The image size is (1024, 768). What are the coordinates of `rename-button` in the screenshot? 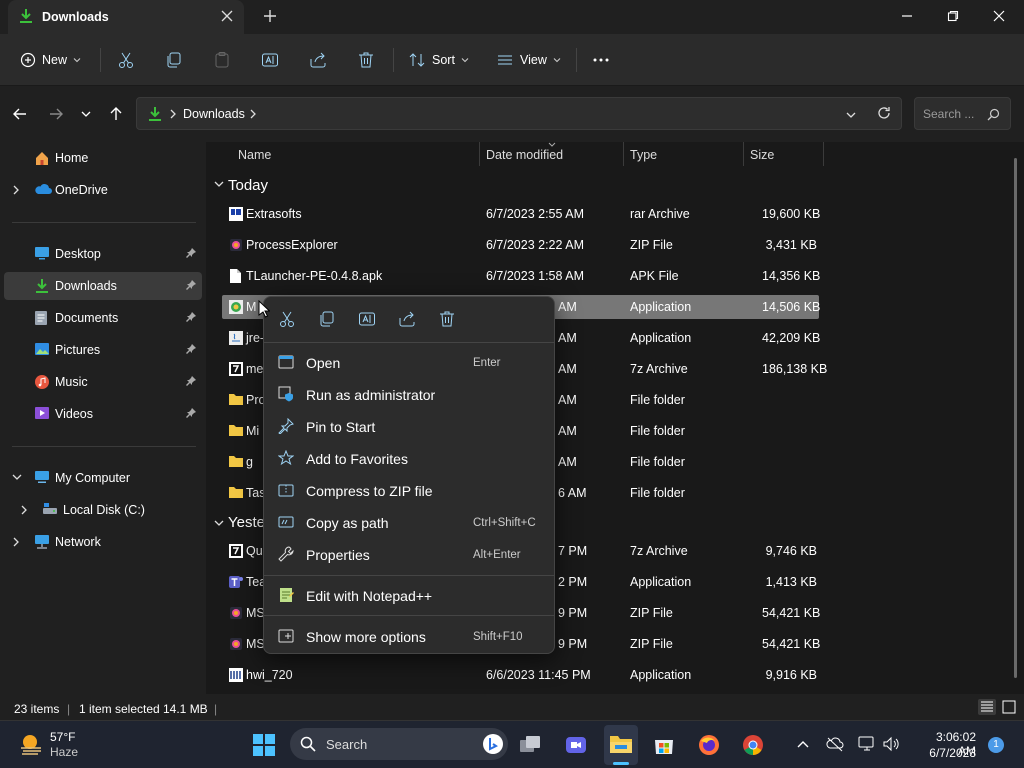 It's located at (270, 60).